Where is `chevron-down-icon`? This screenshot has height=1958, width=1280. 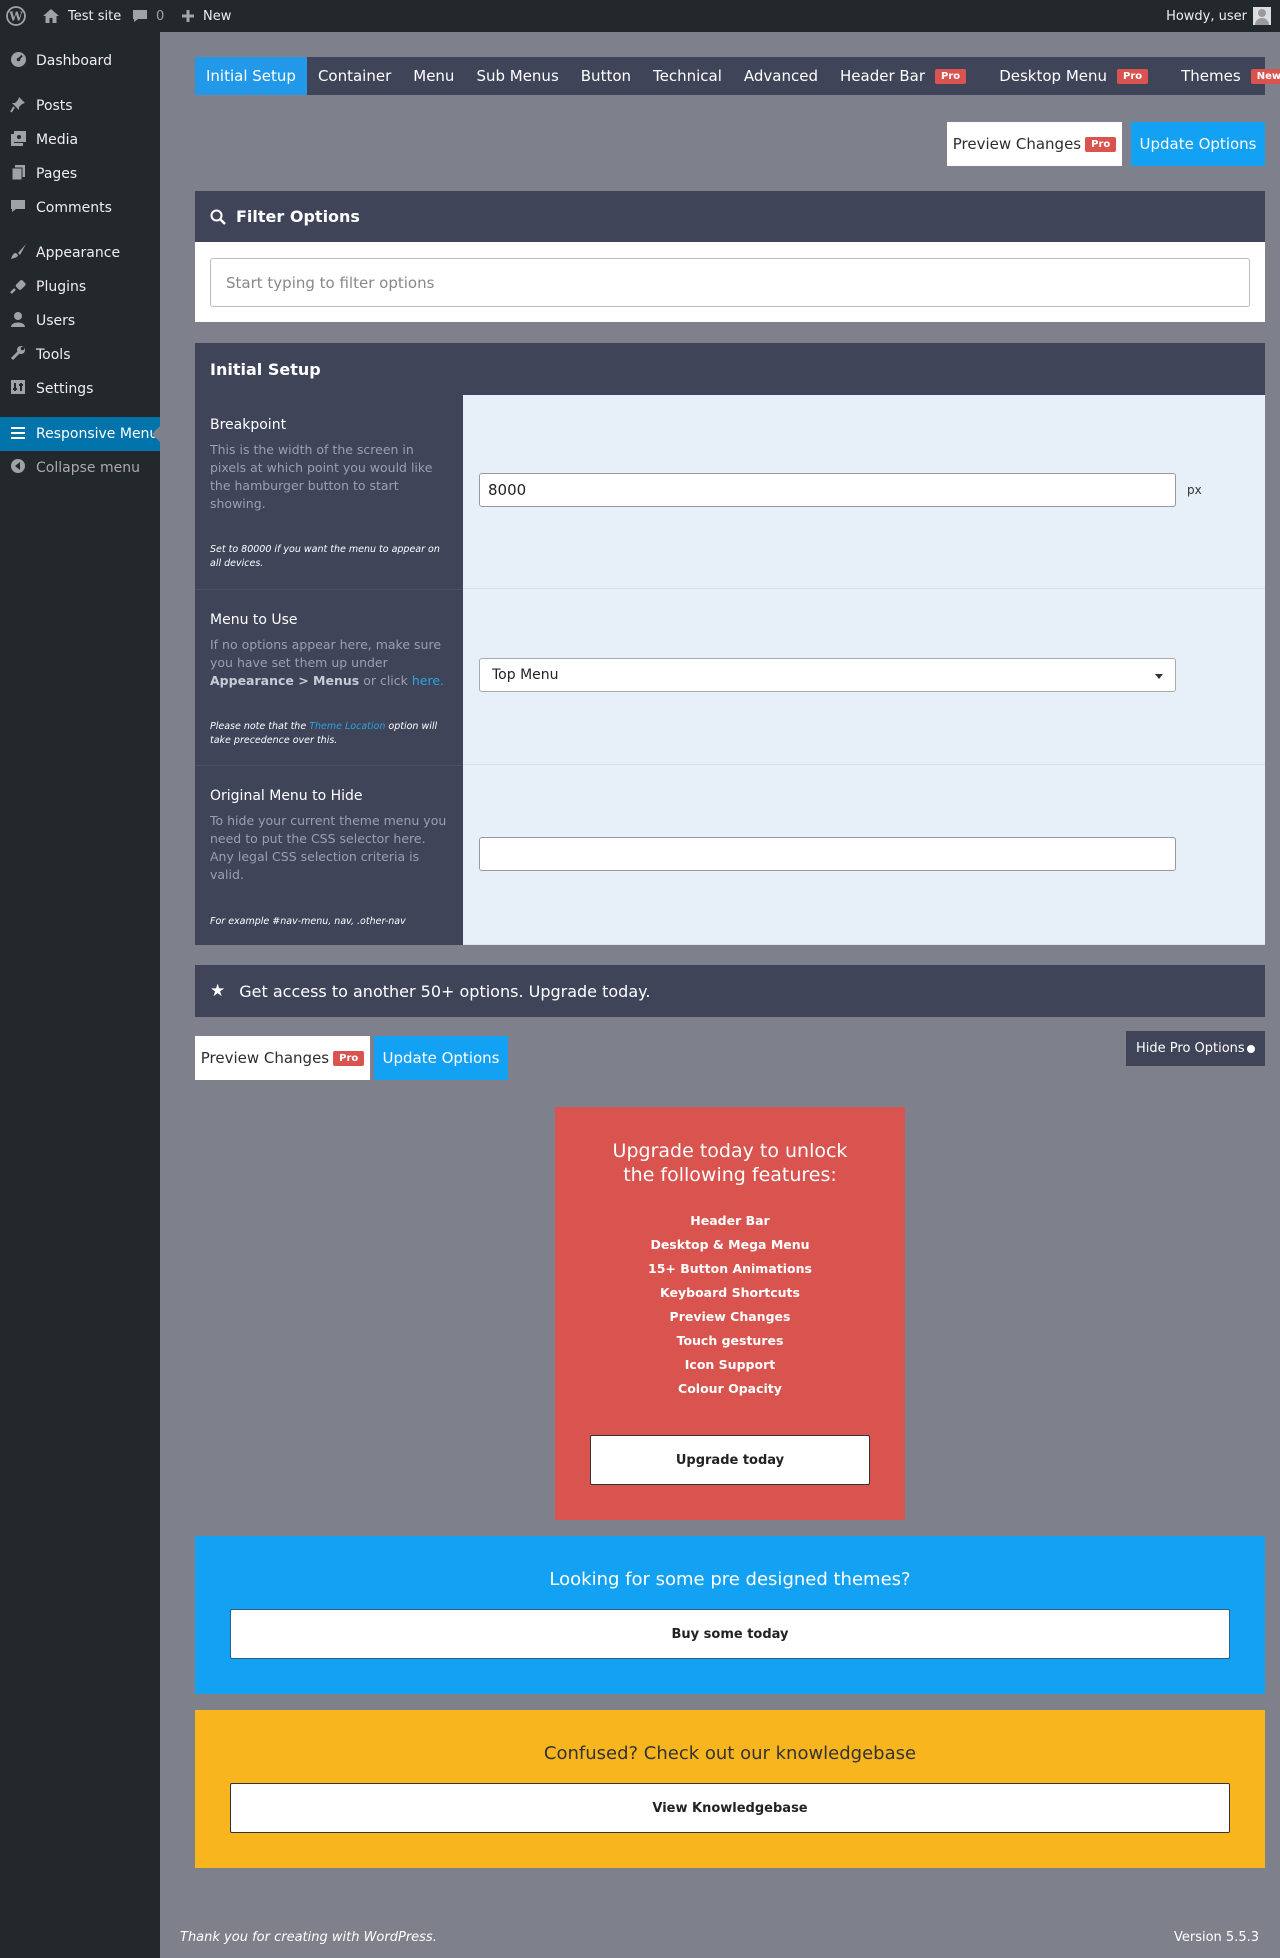 chevron-down-icon is located at coordinates (1159, 676).